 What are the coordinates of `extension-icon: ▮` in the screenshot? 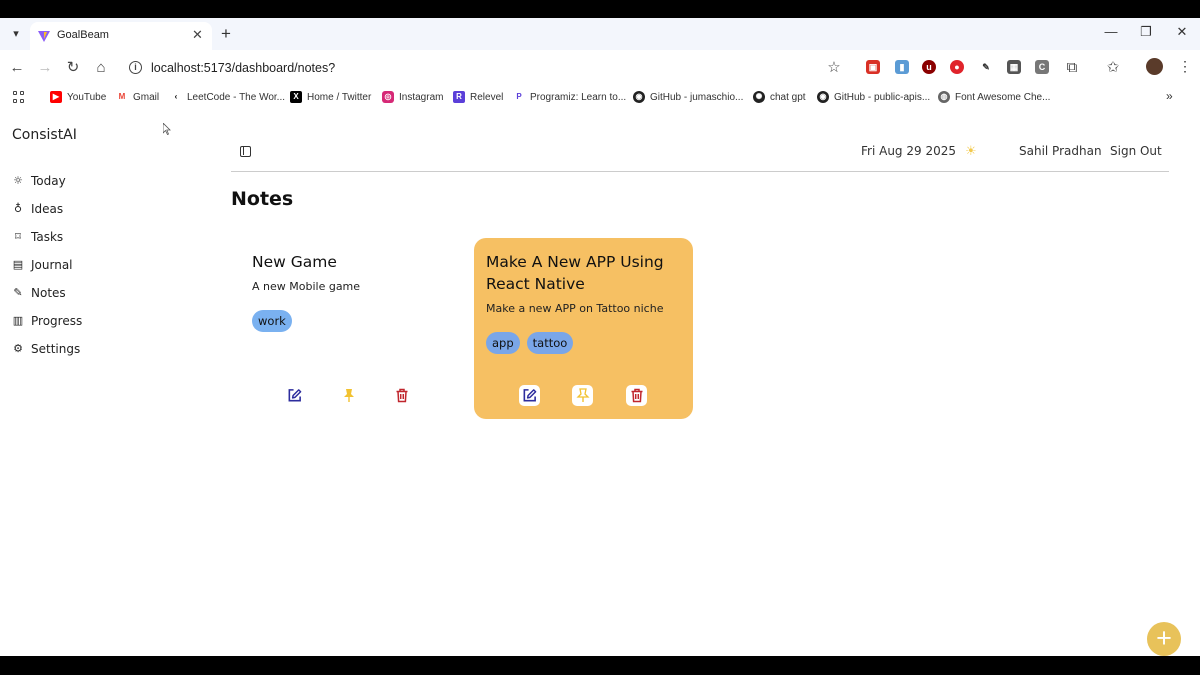 It's located at (902, 67).